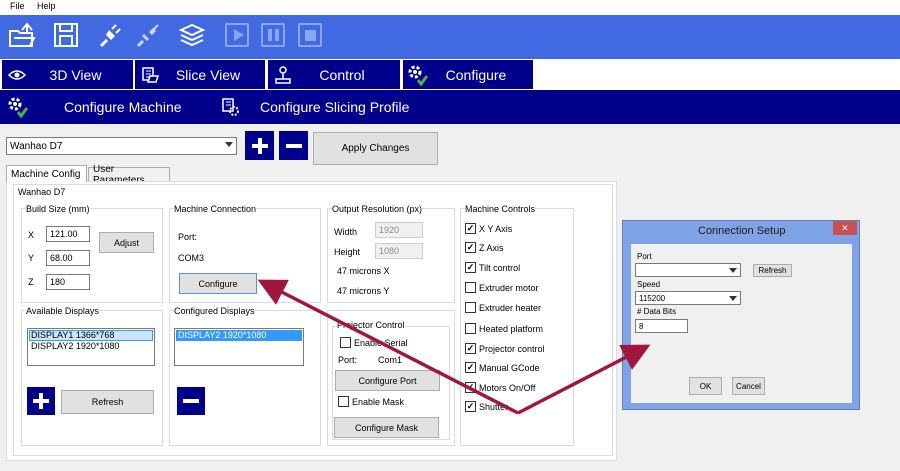  What do you see at coordinates (68, 234) in the screenshot?
I see `build-x-input: 121.00` at bounding box center [68, 234].